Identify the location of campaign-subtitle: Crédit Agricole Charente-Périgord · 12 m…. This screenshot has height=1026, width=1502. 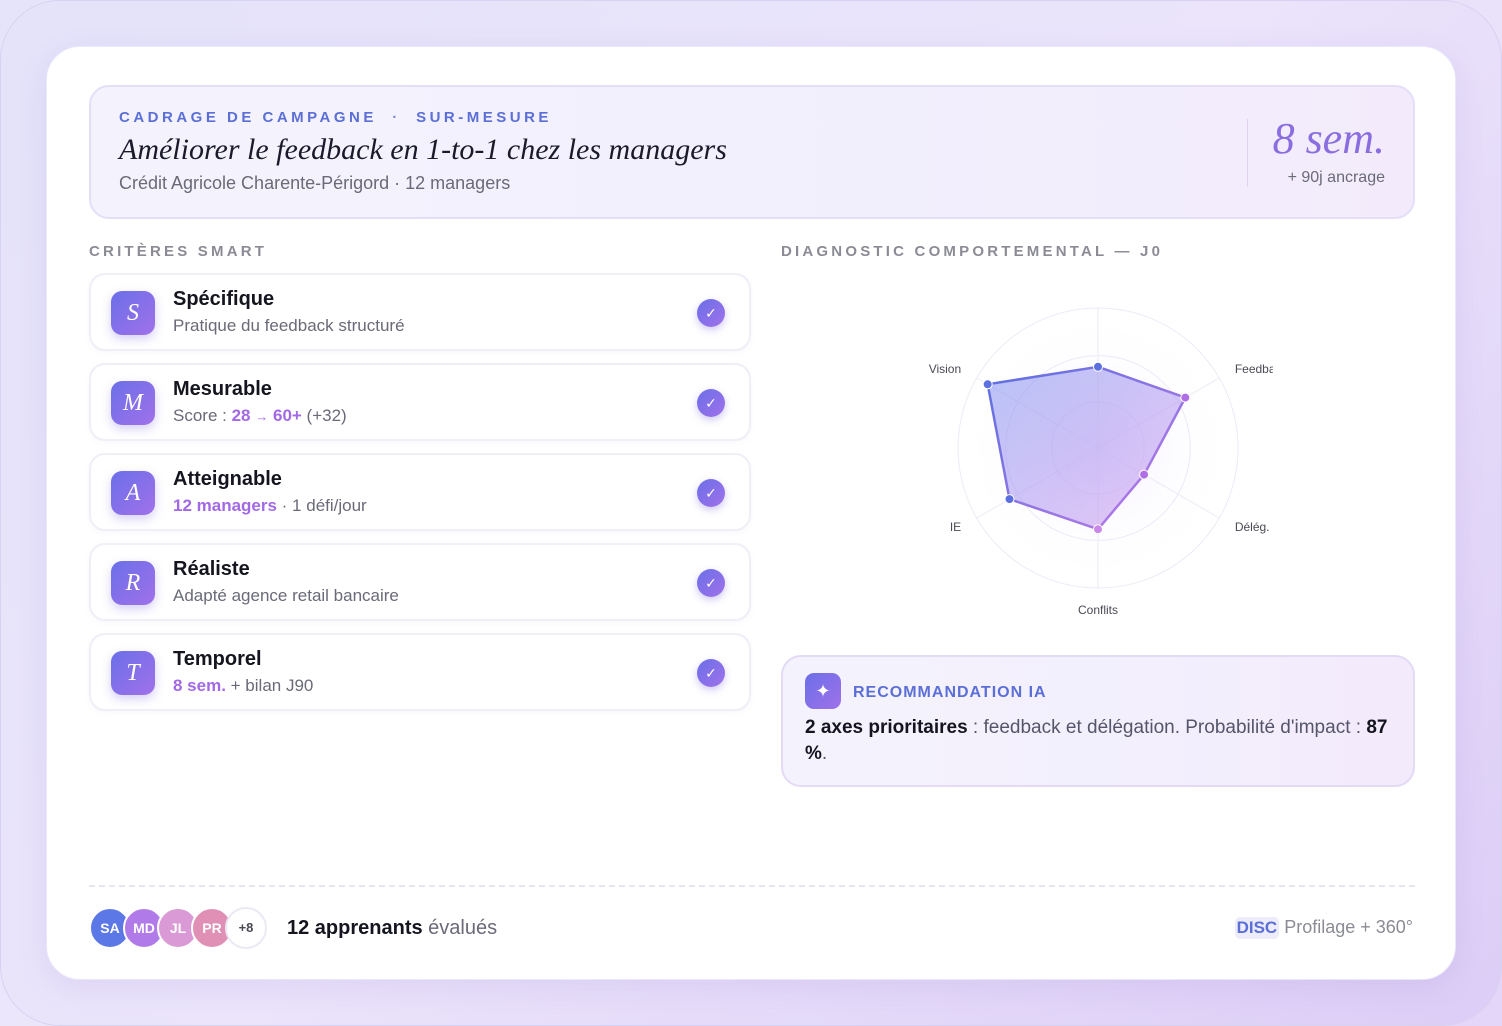
(315, 183).